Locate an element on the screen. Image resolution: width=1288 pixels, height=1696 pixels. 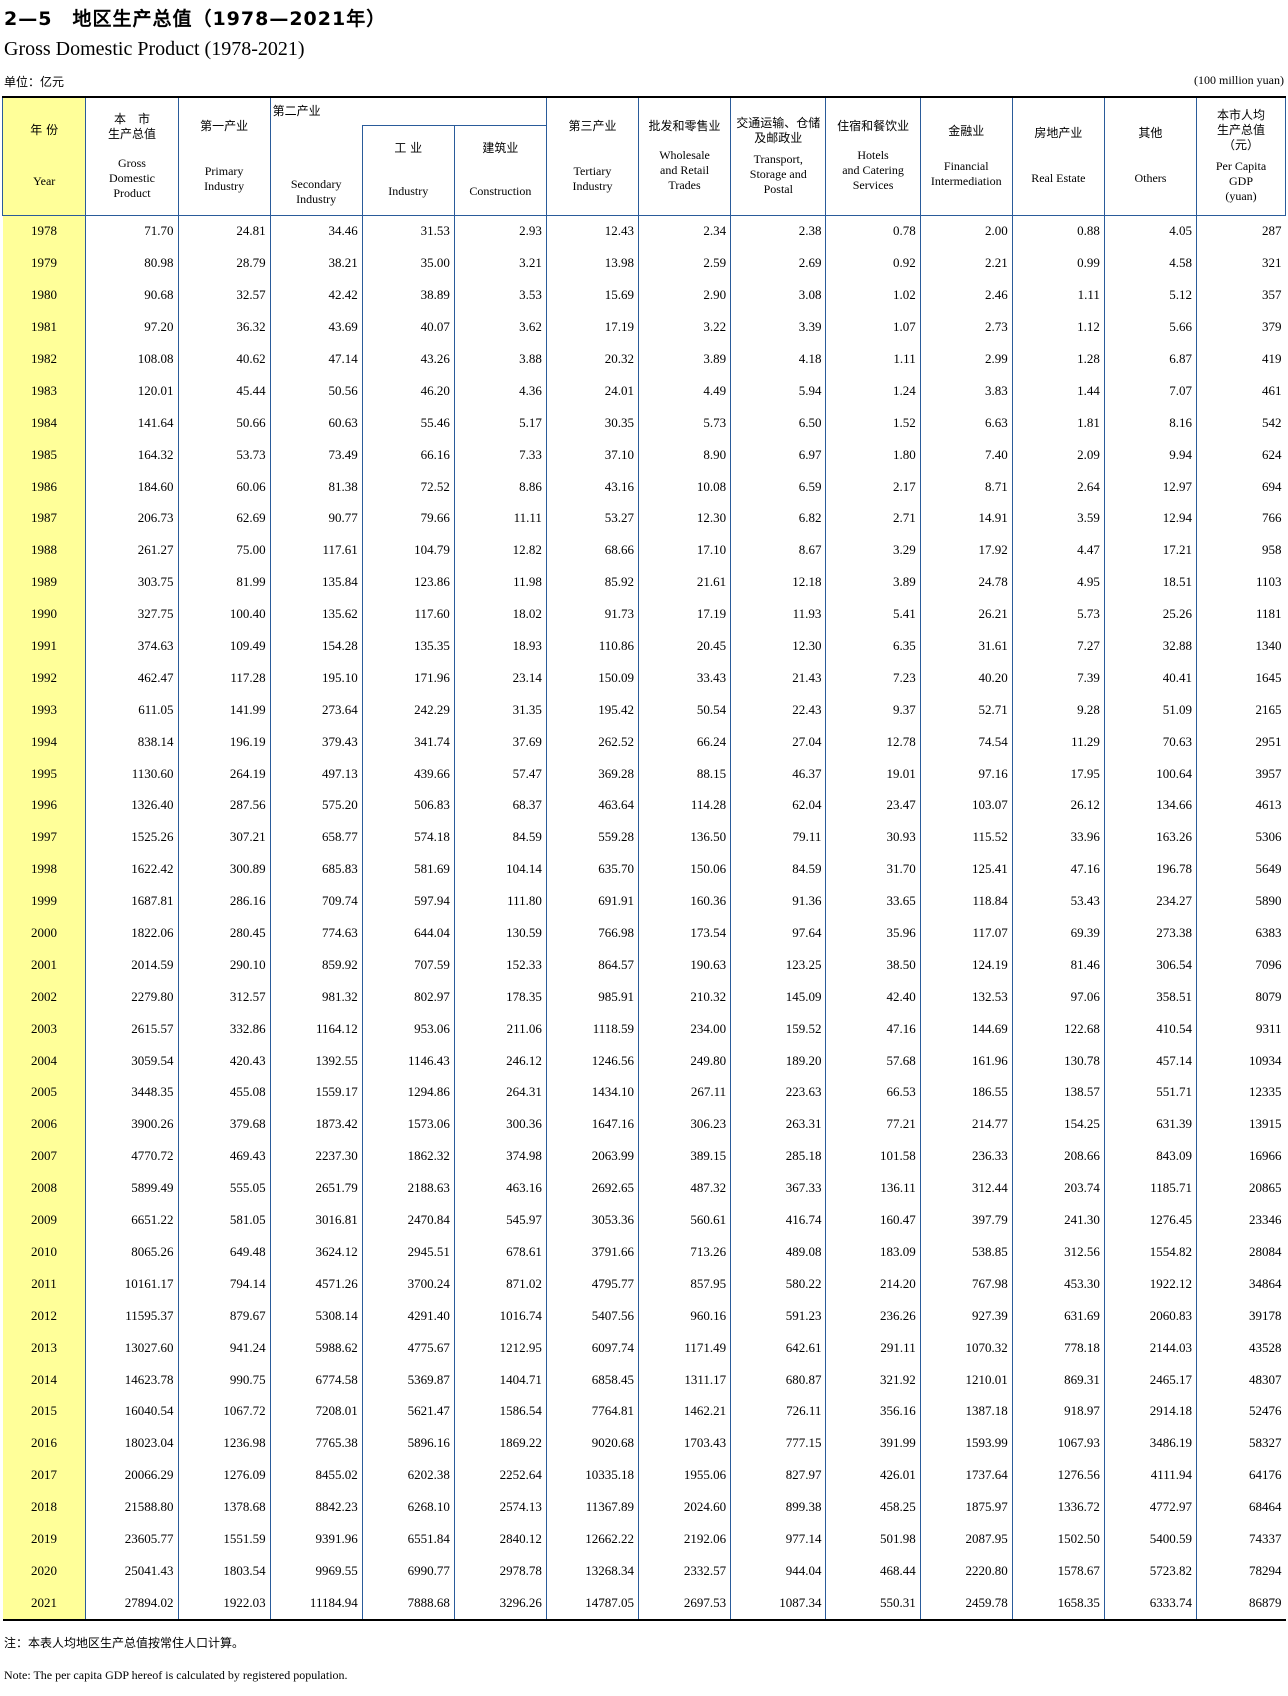
value-cell: 34864 is located at coordinates (1240, 1283).